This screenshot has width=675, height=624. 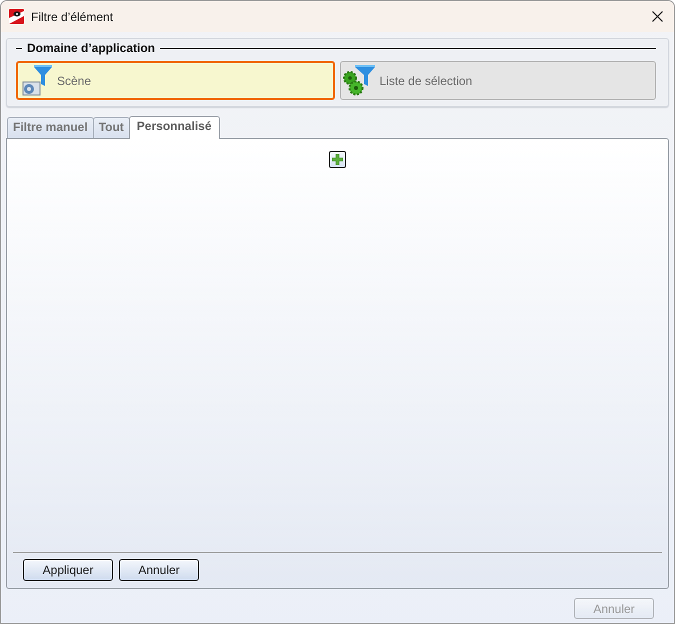 I want to click on option-label: Liste de sélection, so click(x=426, y=81).